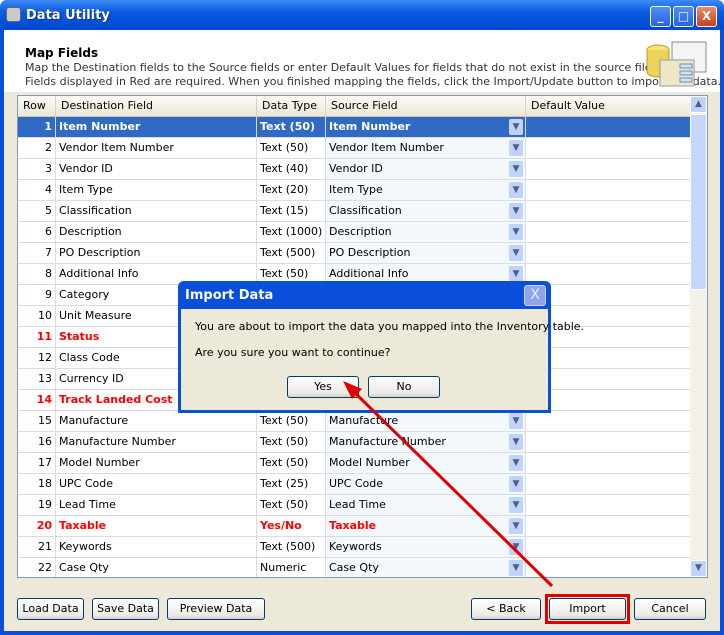 The image size is (724, 635). What do you see at coordinates (426, 484) in the screenshot?
I see `source-field-select: UPC Code ▼` at bounding box center [426, 484].